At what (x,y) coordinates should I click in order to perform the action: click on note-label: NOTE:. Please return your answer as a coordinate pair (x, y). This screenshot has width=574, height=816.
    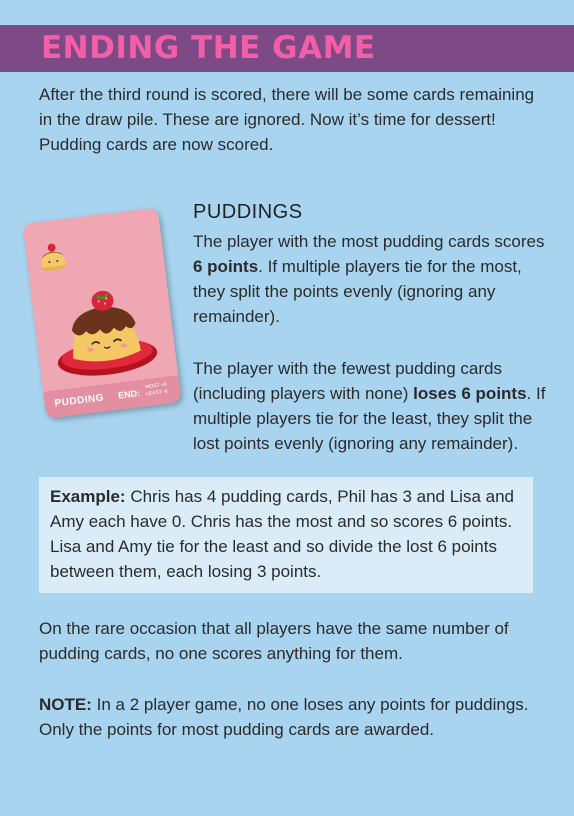
    Looking at the image, I should click on (65, 704).